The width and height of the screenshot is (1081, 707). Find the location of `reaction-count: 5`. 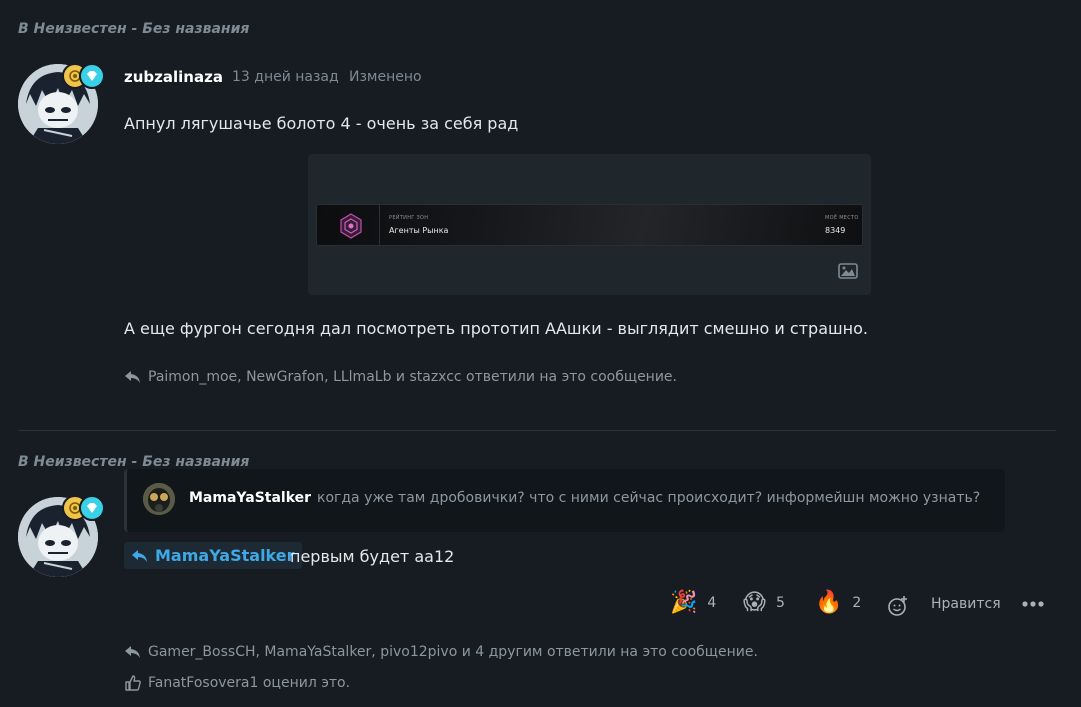

reaction-count: 5 is located at coordinates (780, 603).